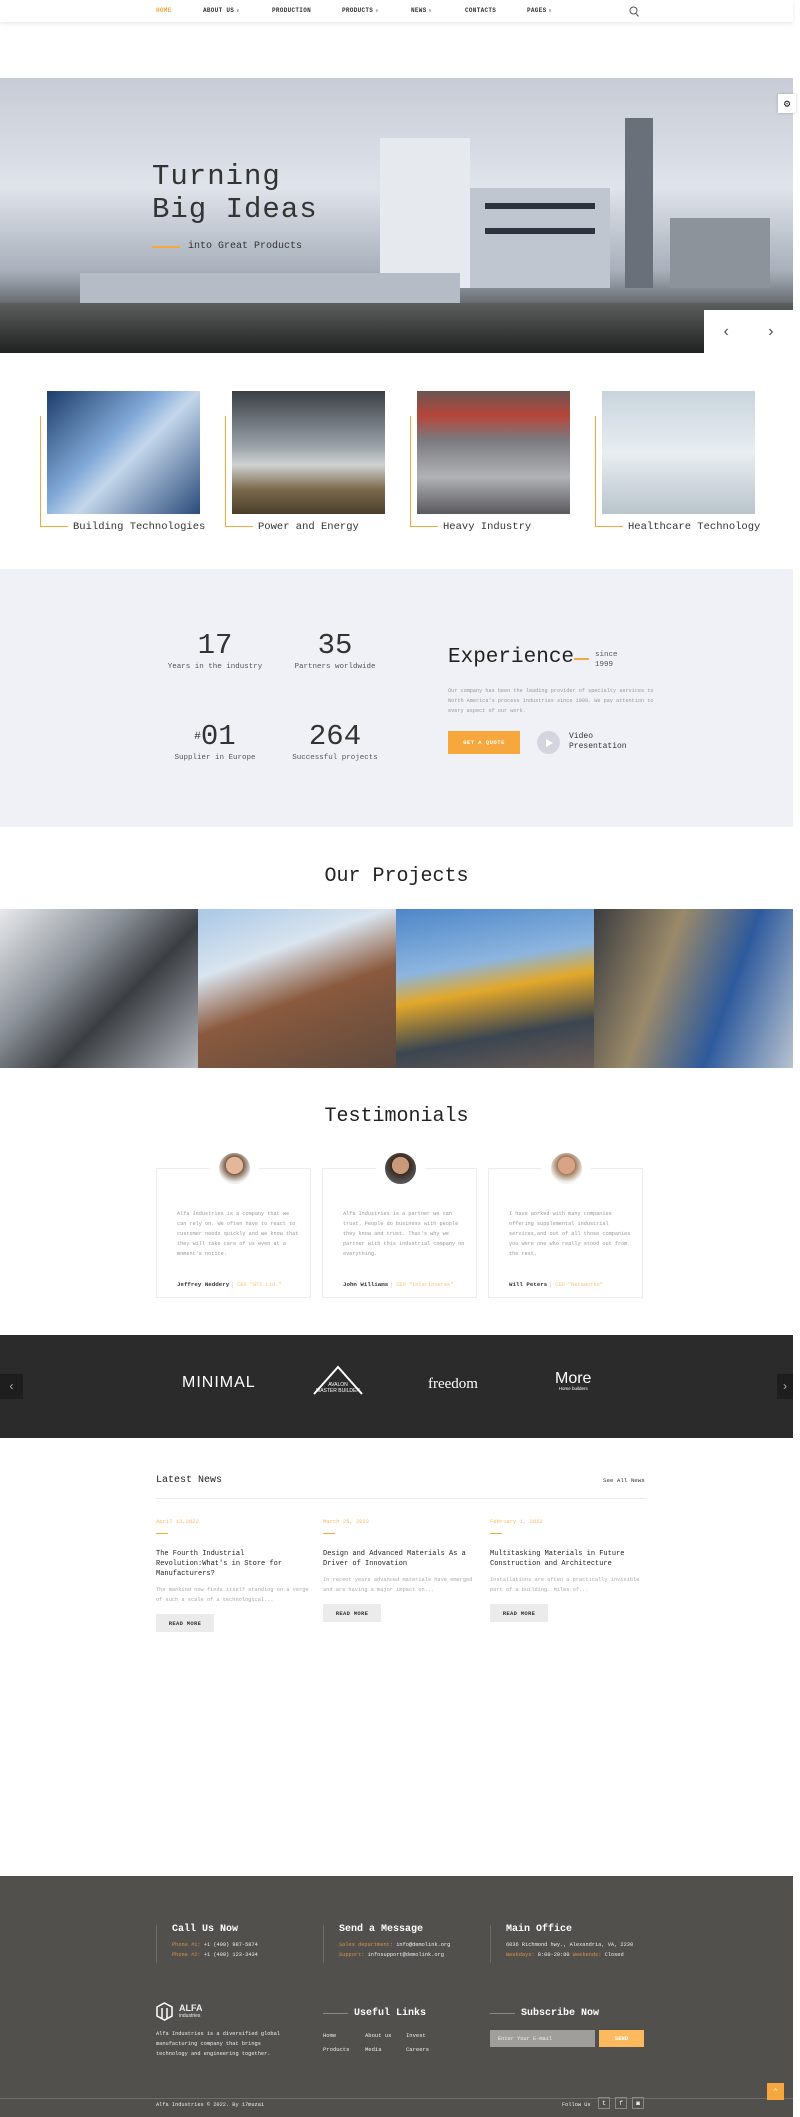 The image size is (800, 2117). I want to click on footer-link-careers: Careers, so click(417, 2049).